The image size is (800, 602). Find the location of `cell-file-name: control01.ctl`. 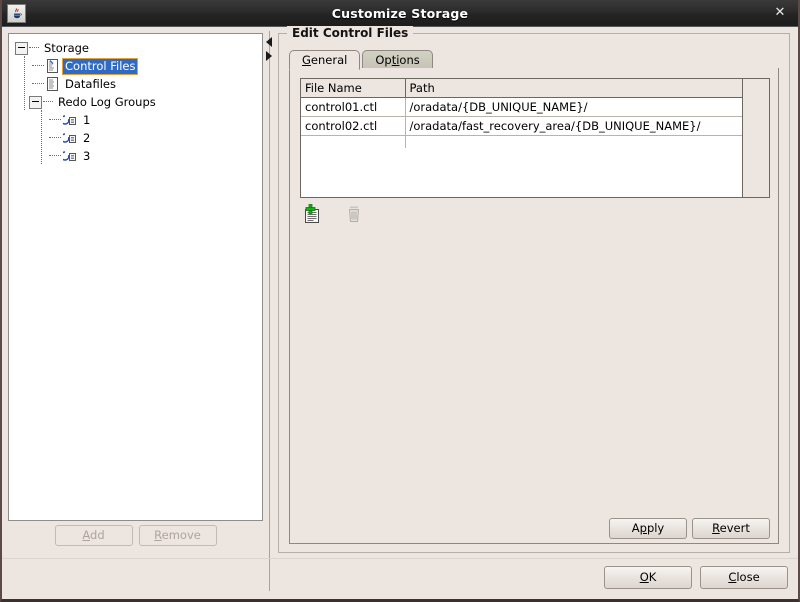

cell-file-name: control01.ctl is located at coordinates (353, 107).